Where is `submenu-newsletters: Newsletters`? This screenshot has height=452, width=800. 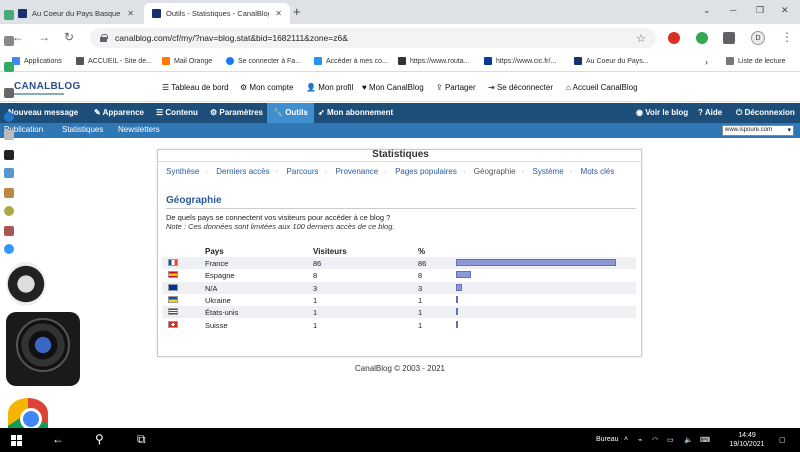 submenu-newsletters: Newsletters is located at coordinates (139, 129).